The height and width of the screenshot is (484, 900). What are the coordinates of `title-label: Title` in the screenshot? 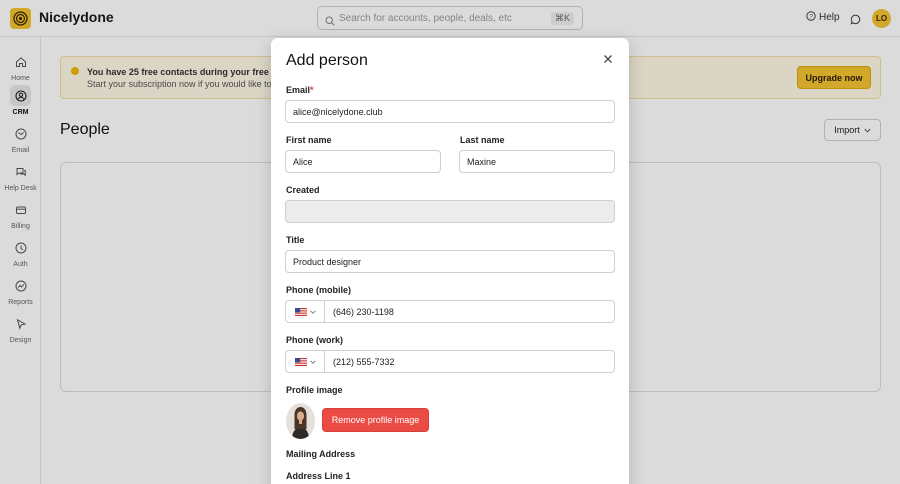 It's located at (295, 240).